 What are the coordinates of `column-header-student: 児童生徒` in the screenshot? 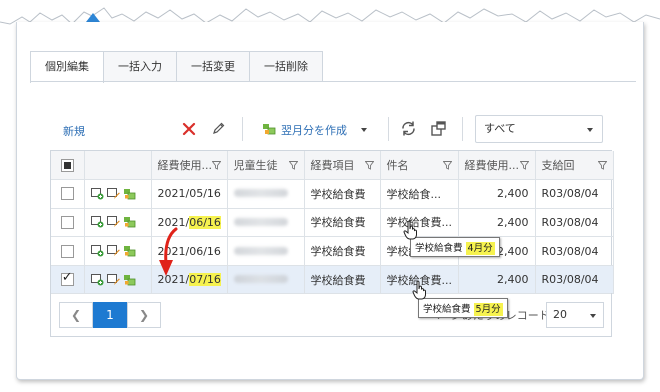 It's located at (266, 166).